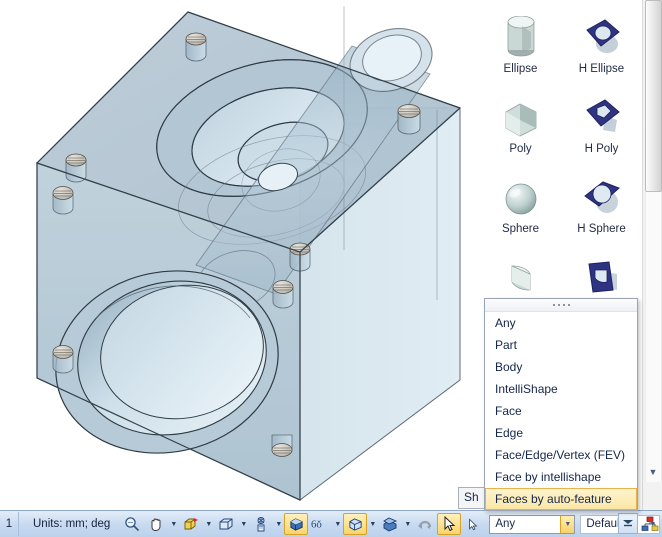 Image resolution: width=662 pixels, height=537 pixels. I want to click on scroll-down-icon, so click(628, 522).